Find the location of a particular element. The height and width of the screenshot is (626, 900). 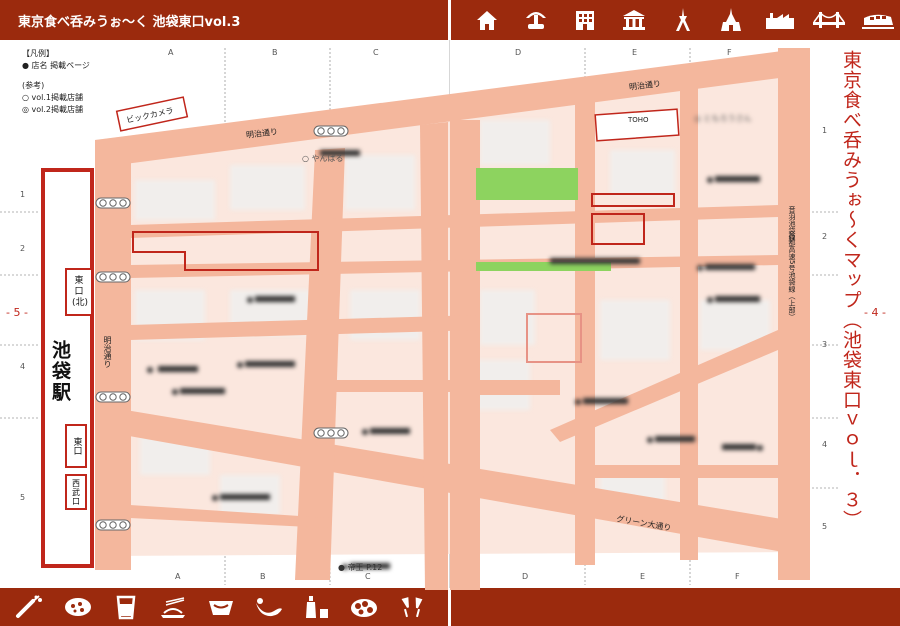

exit-west-box: 西武口 is located at coordinates (76, 492).